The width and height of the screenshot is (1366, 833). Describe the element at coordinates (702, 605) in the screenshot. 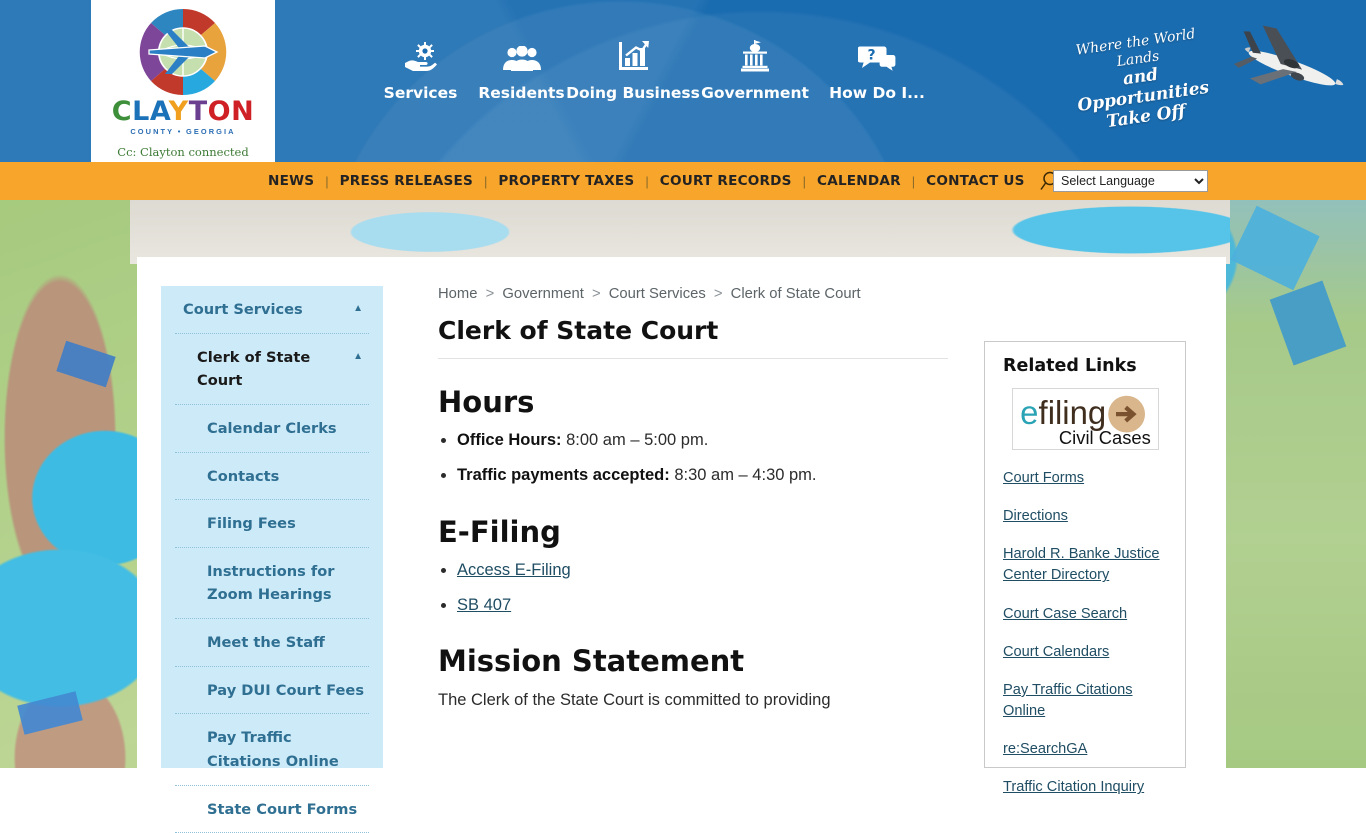

I see `list-item: SB 407` at that location.